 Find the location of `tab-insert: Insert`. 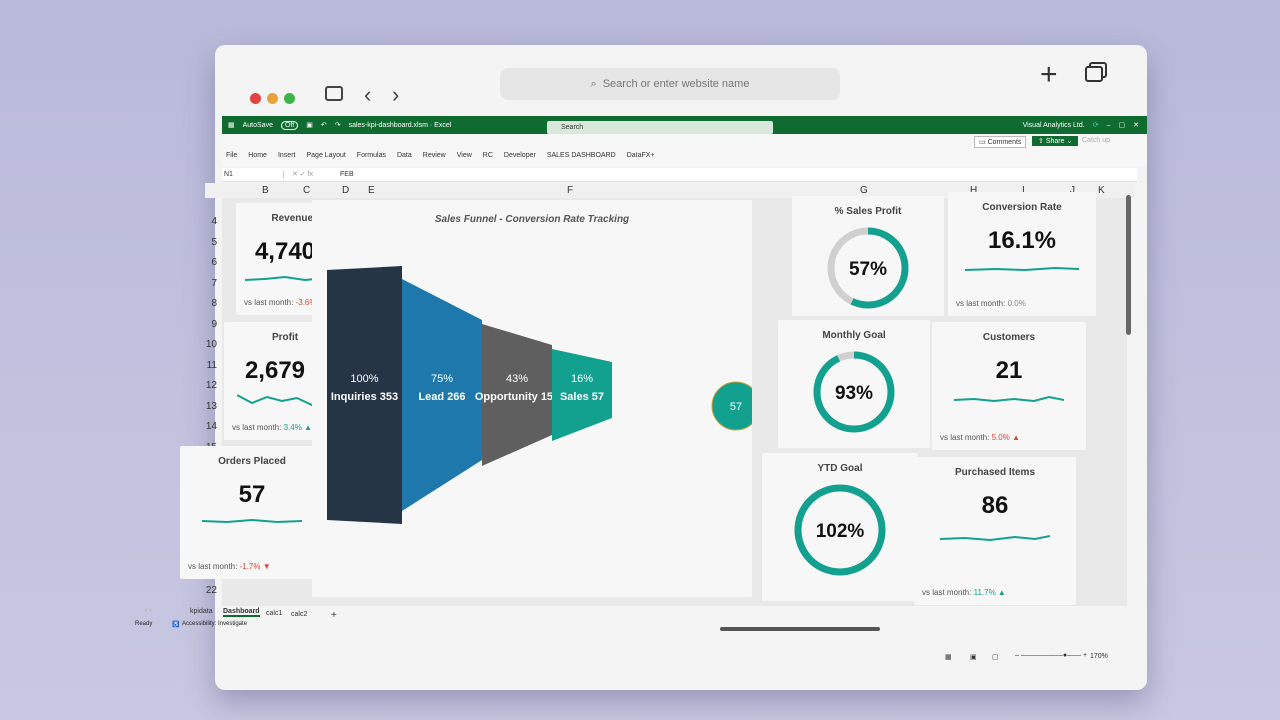

tab-insert: Insert is located at coordinates (287, 155).